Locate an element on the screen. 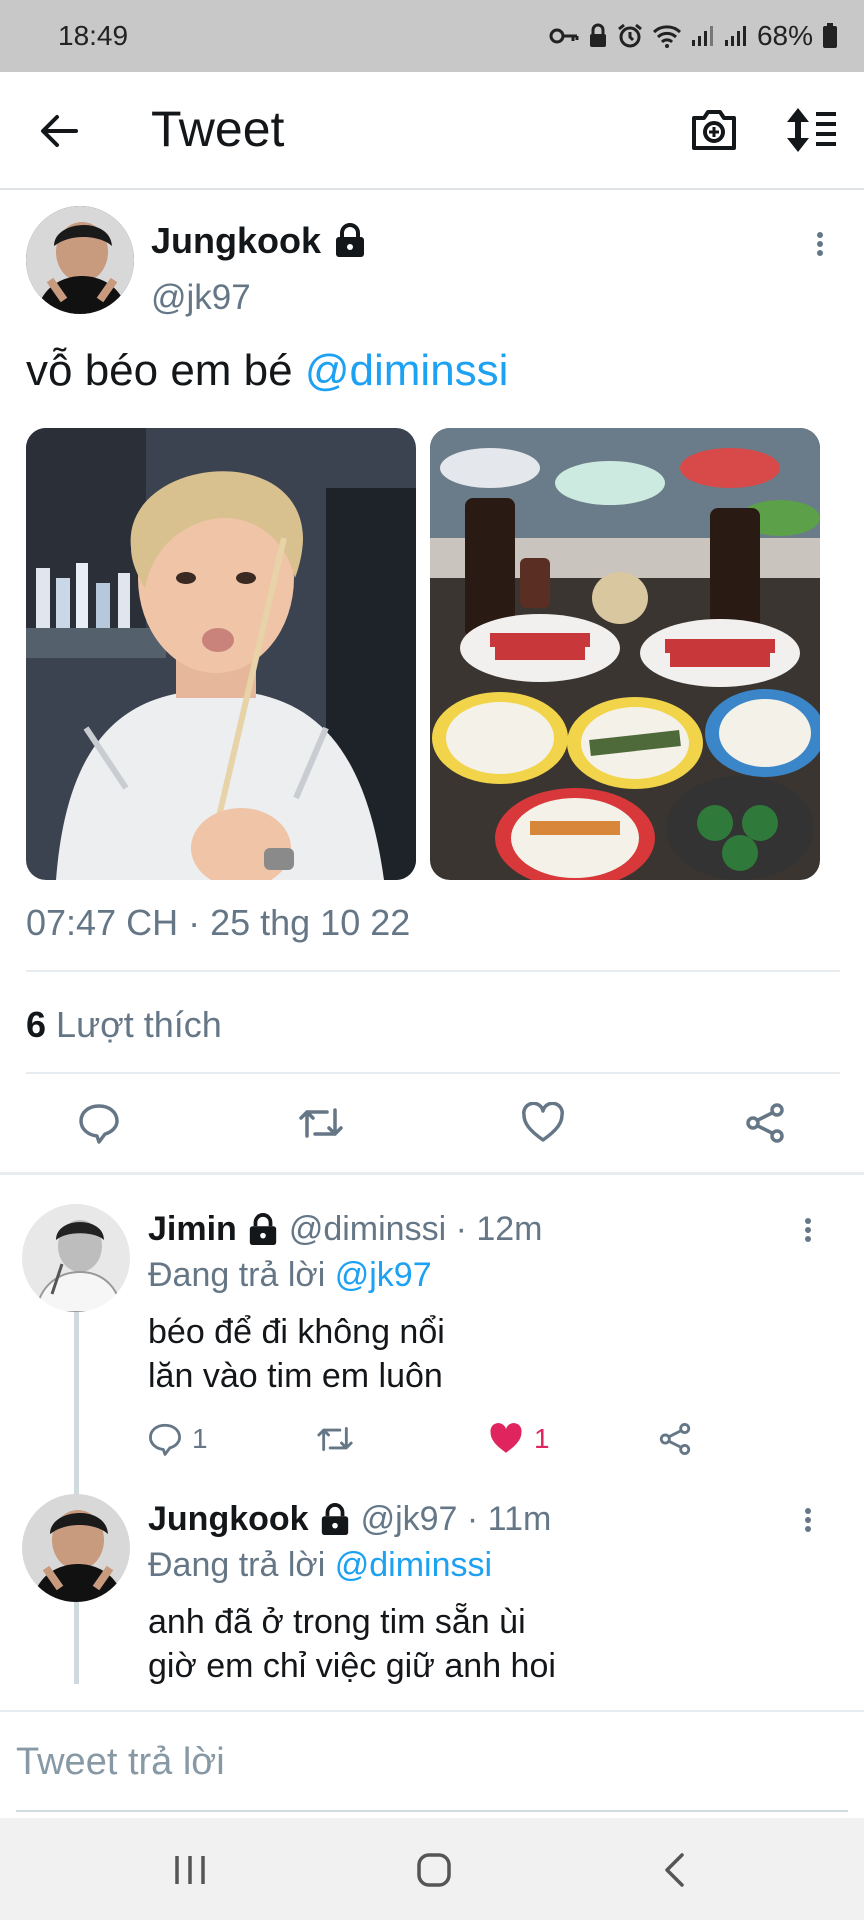 This screenshot has width=864, height=1920. camera-plus-icon is located at coordinates (714, 130).